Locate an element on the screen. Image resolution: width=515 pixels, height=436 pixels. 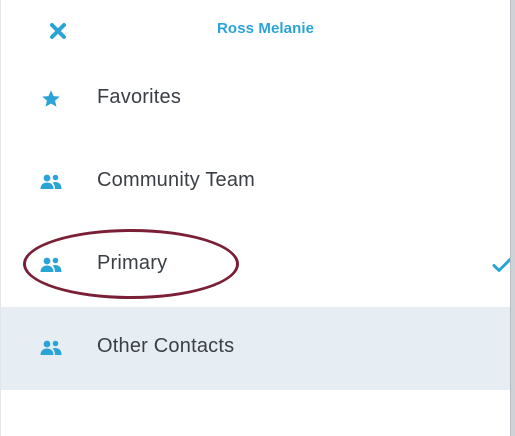
close-button is located at coordinates (58, 31).